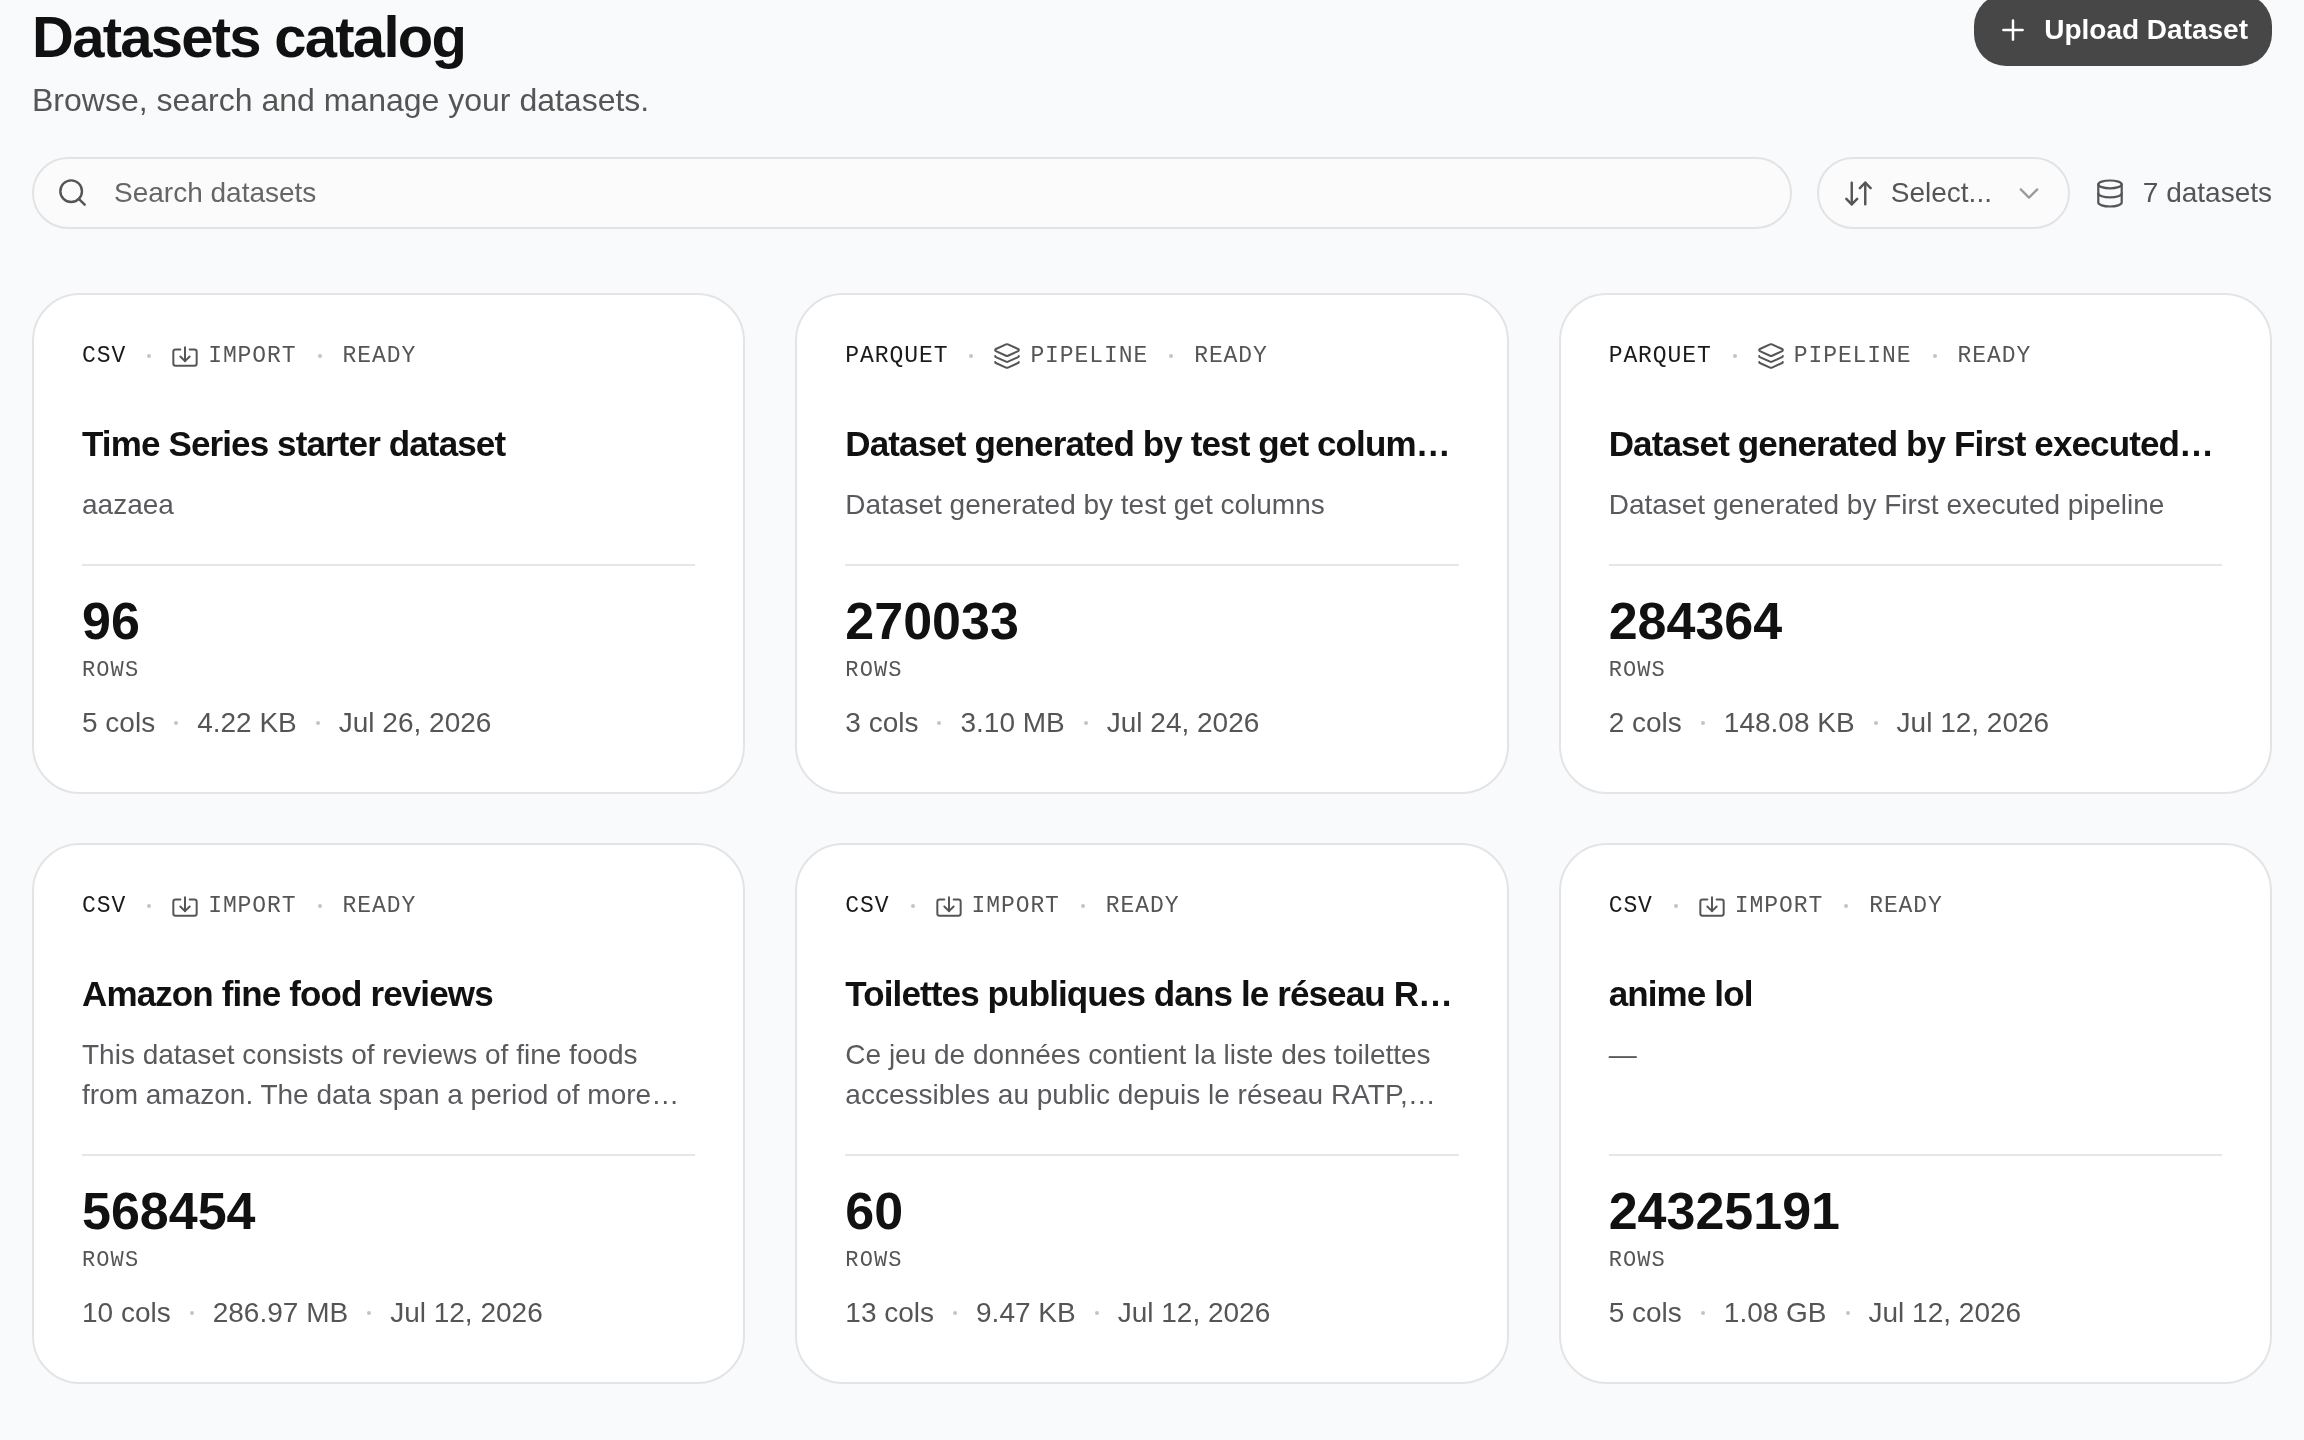 Image resolution: width=2304 pixels, height=1440 pixels. Describe the element at coordinates (2028, 193) in the screenshot. I see `chevron-down-icon` at that location.